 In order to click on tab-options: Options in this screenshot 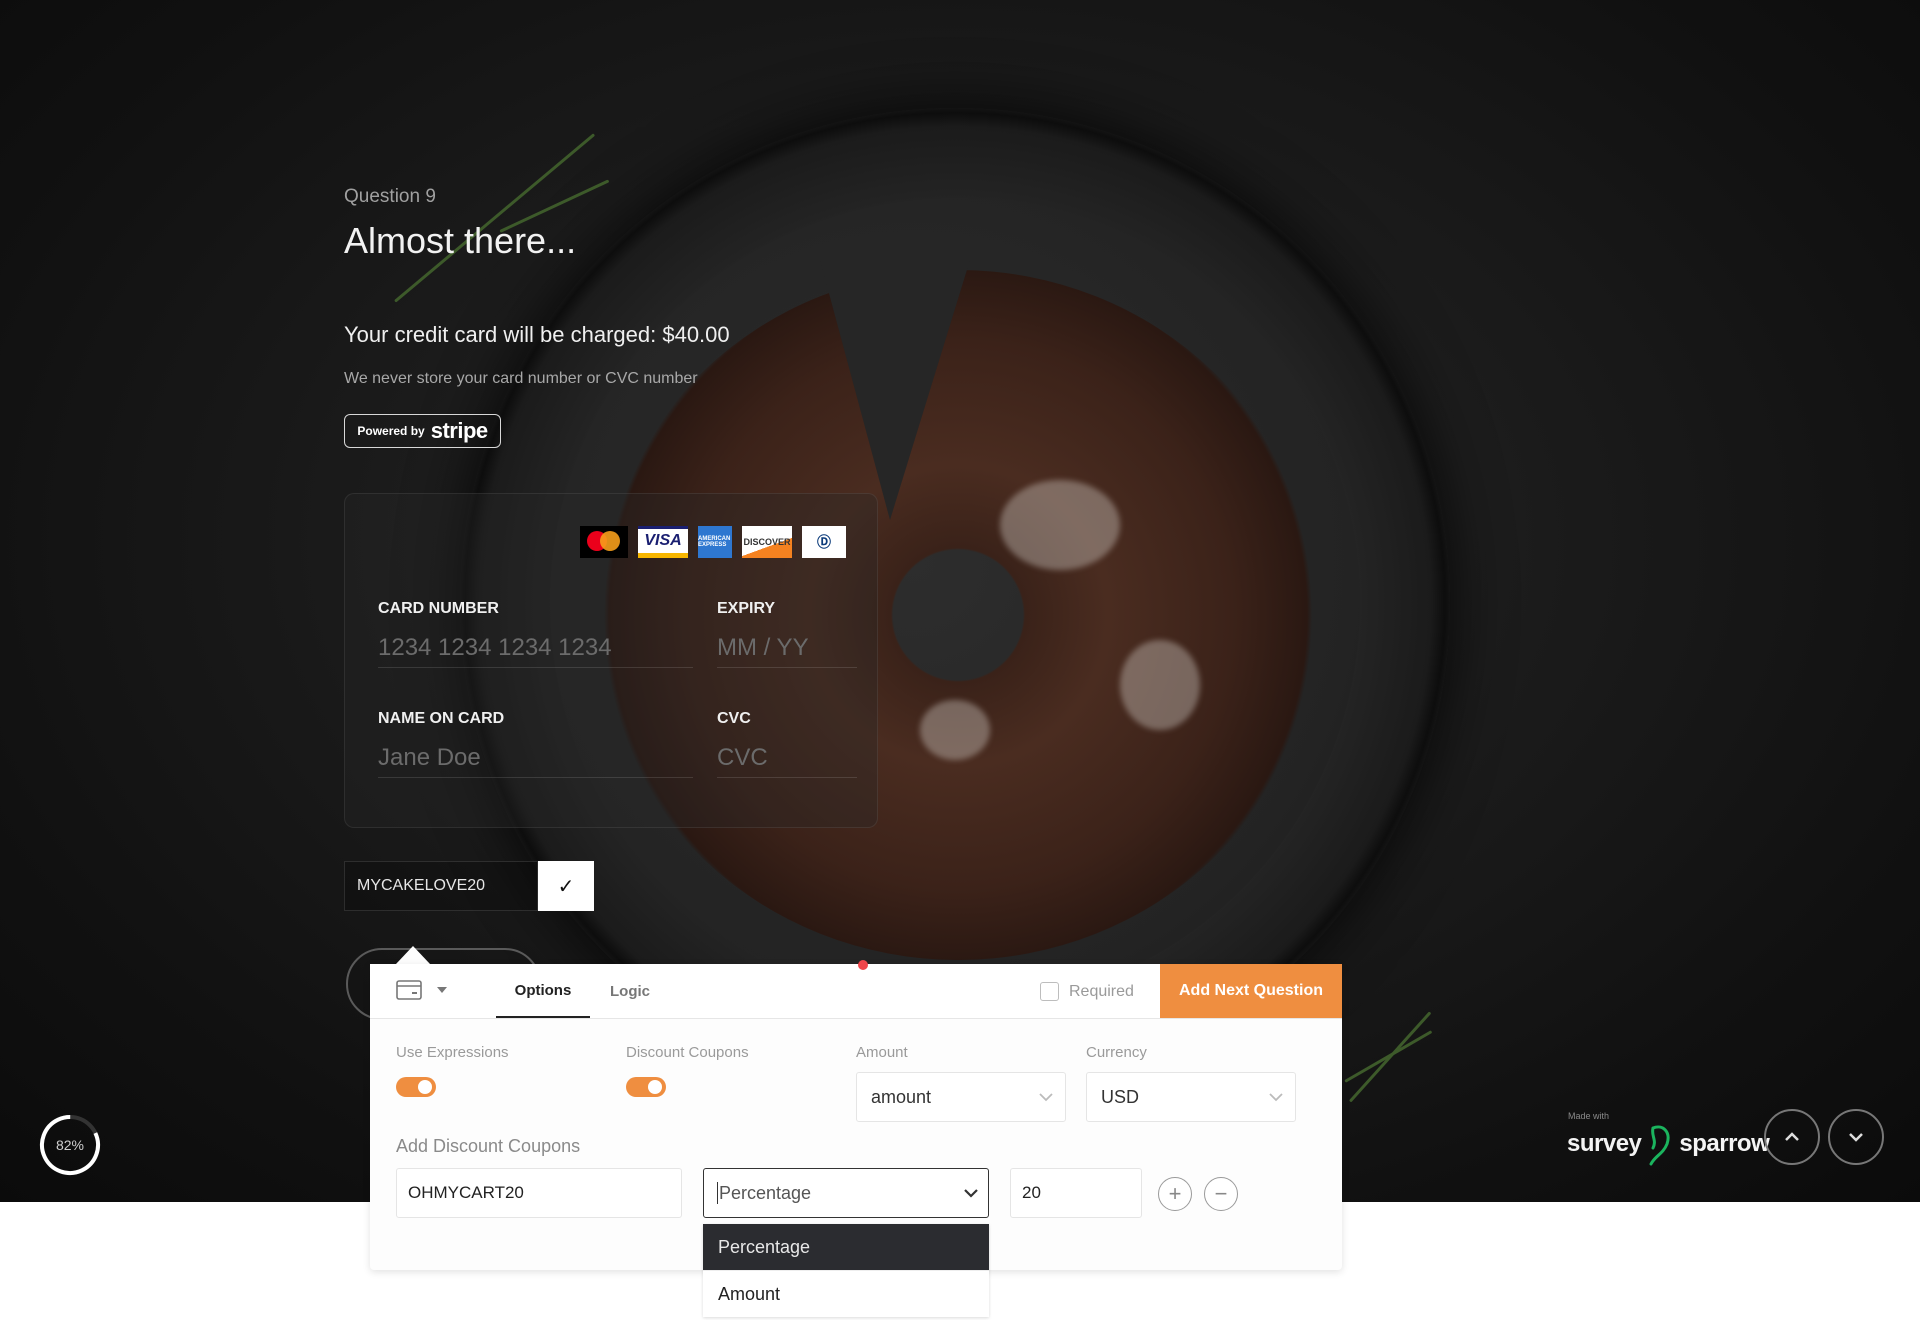, I will do `click(543, 991)`.